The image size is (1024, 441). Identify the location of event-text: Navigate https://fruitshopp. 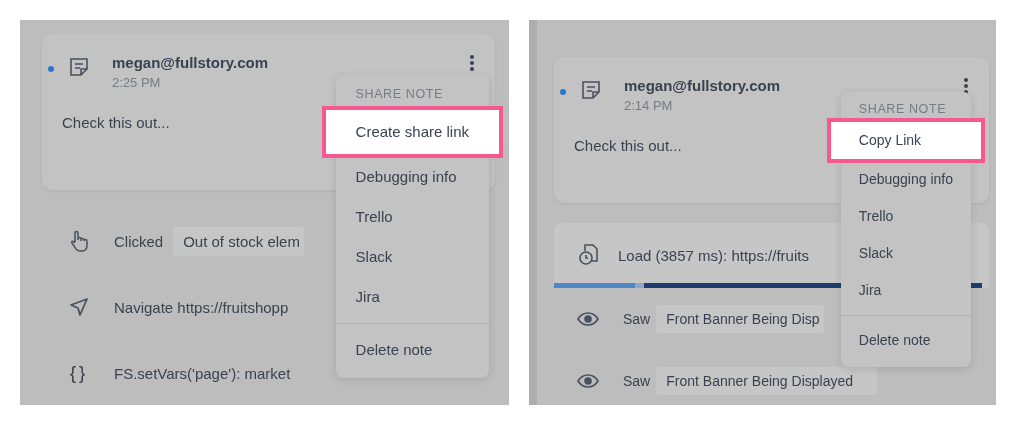
(201, 307).